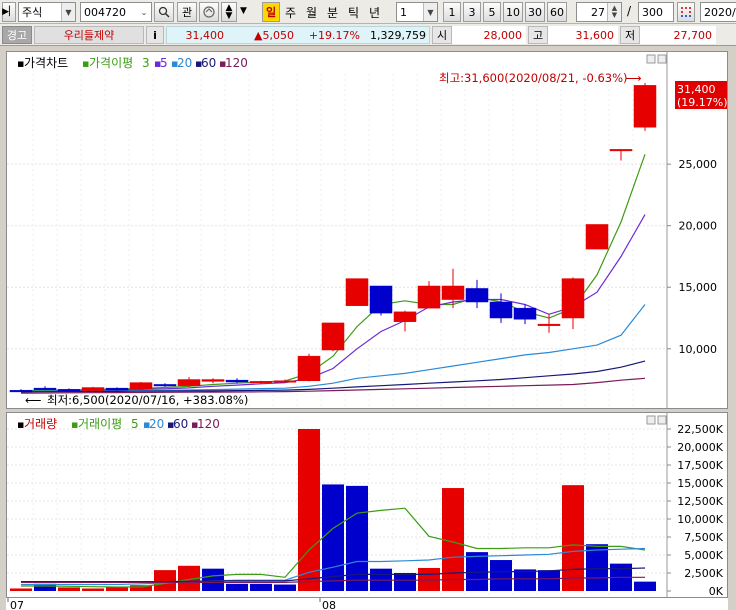  Describe the element at coordinates (557, 12) in the screenshot. I see `interval-button-60: 60` at that location.